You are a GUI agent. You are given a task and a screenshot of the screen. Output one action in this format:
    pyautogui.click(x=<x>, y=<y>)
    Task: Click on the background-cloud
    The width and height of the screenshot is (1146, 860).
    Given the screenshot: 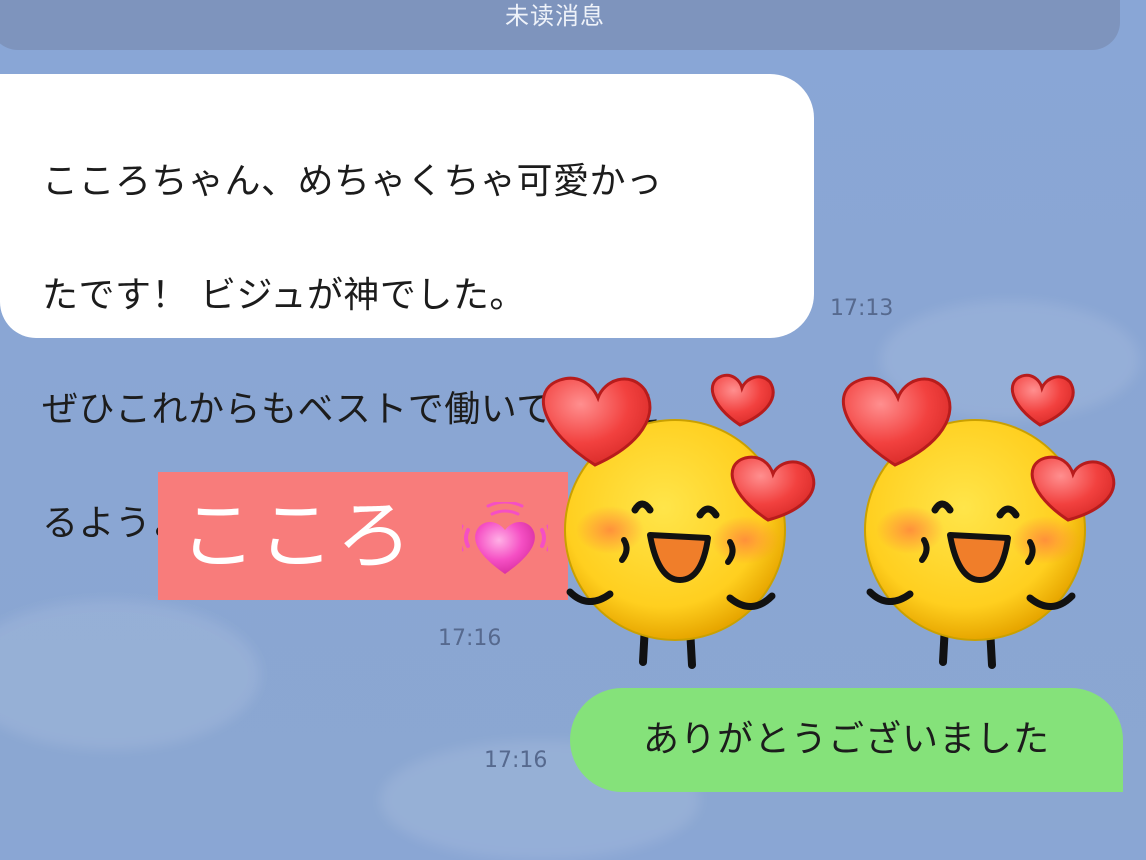 What is the action you would take?
    pyautogui.click(x=130, y=675)
    